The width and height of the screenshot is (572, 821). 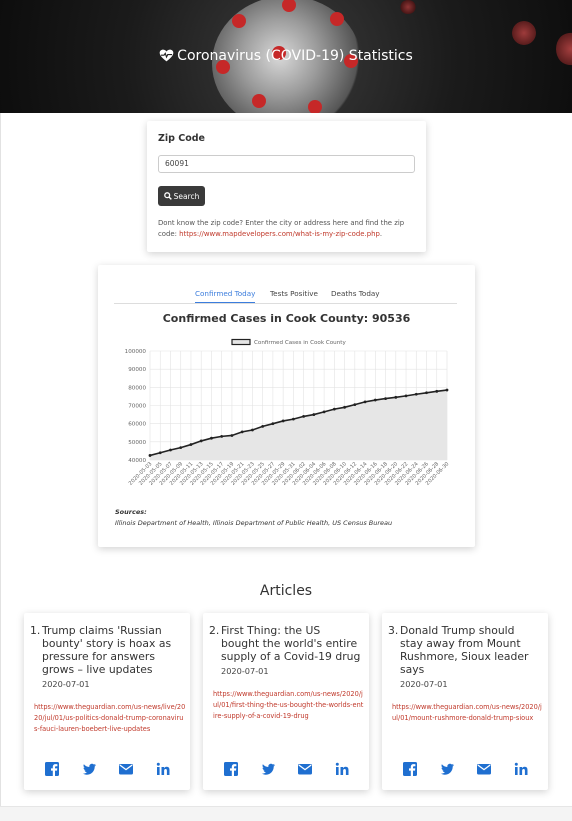 What do you see at coordinates (166, 55) in the screenshot?
I see `heart-pulse-icon` at bounding box center [166, 55].